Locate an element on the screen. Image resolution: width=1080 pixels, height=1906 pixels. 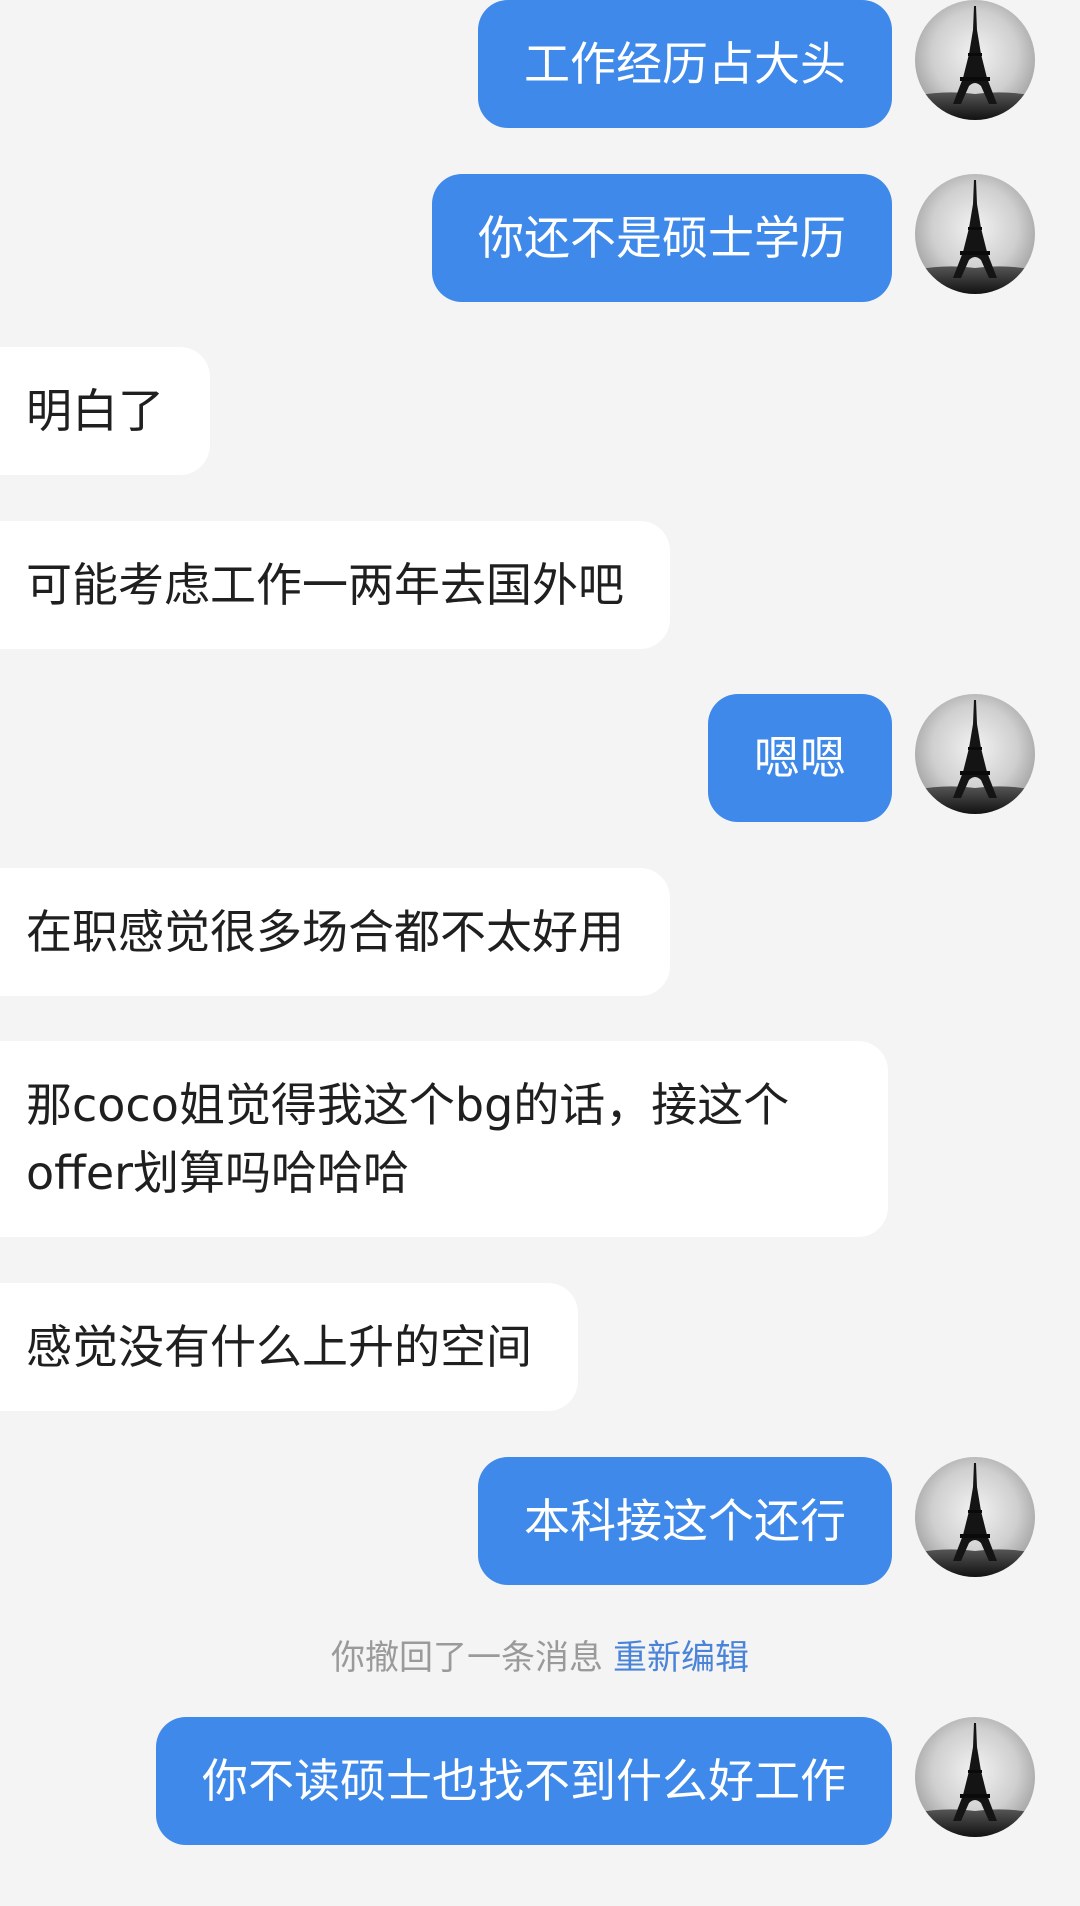
message-text: 工作经历占大头 is located at coordinates (685, 64).